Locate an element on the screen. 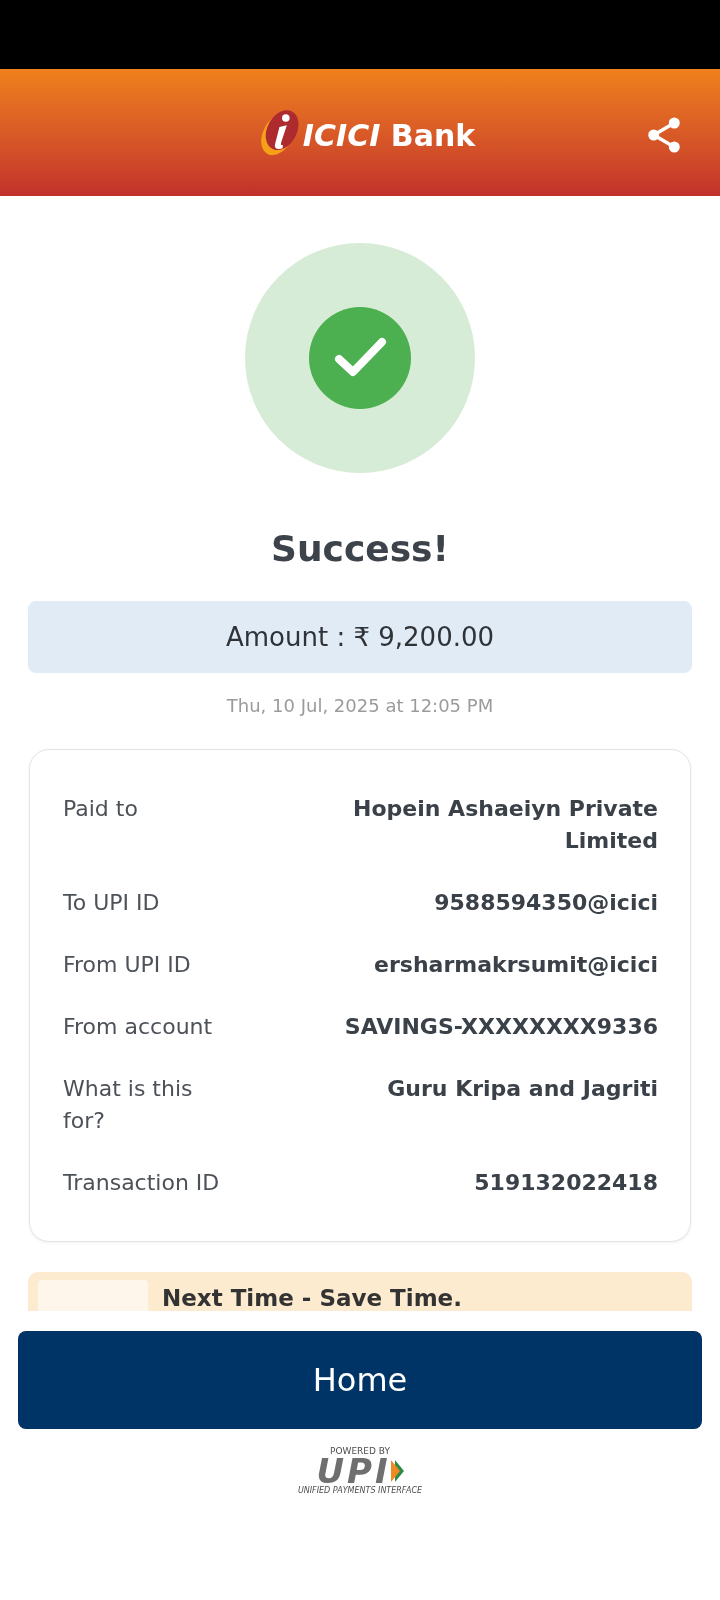  detail-label: What is this for? is located at coordinates (128, 1105).